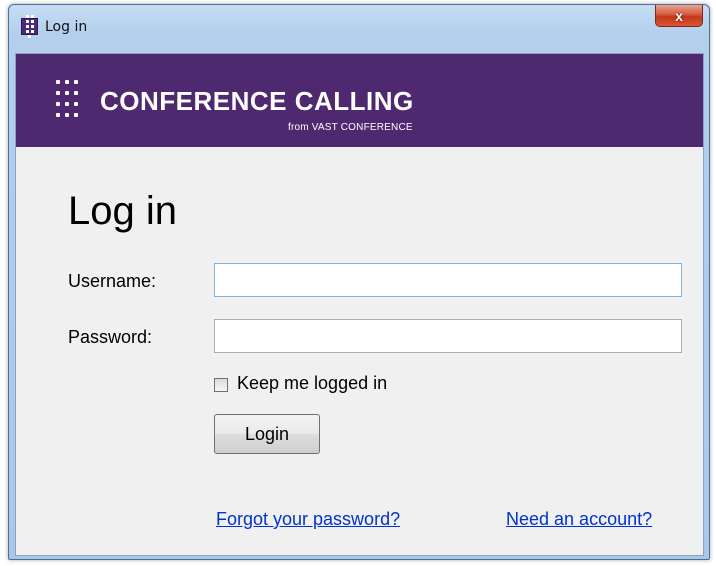 The height and width of the screenshot is (566, 716). Describe the element at coordinates (579, 519) in the screenshot. I see `need-account-link: Need an account?` at that location.